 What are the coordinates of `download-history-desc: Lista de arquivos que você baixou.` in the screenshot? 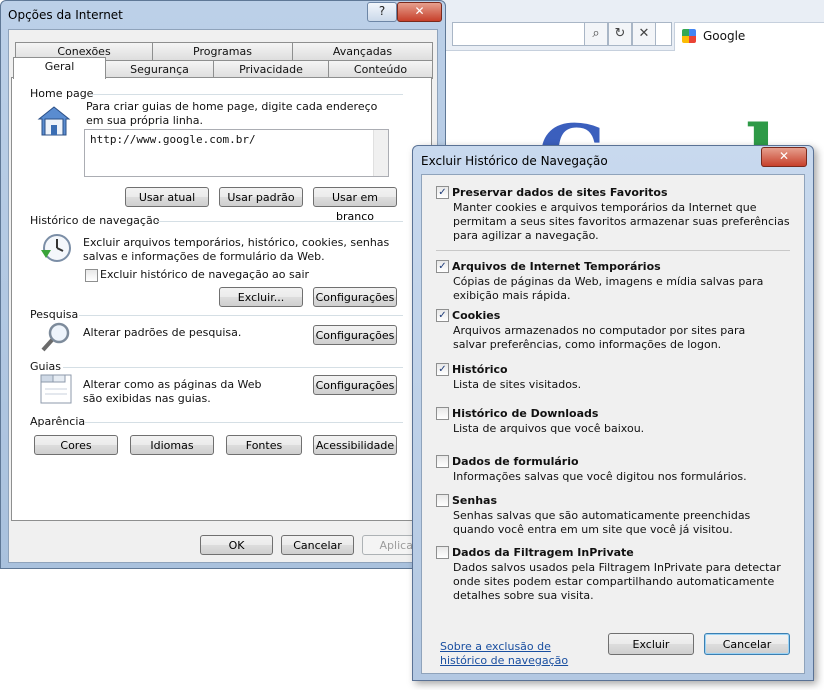 It's located at (549, 428).